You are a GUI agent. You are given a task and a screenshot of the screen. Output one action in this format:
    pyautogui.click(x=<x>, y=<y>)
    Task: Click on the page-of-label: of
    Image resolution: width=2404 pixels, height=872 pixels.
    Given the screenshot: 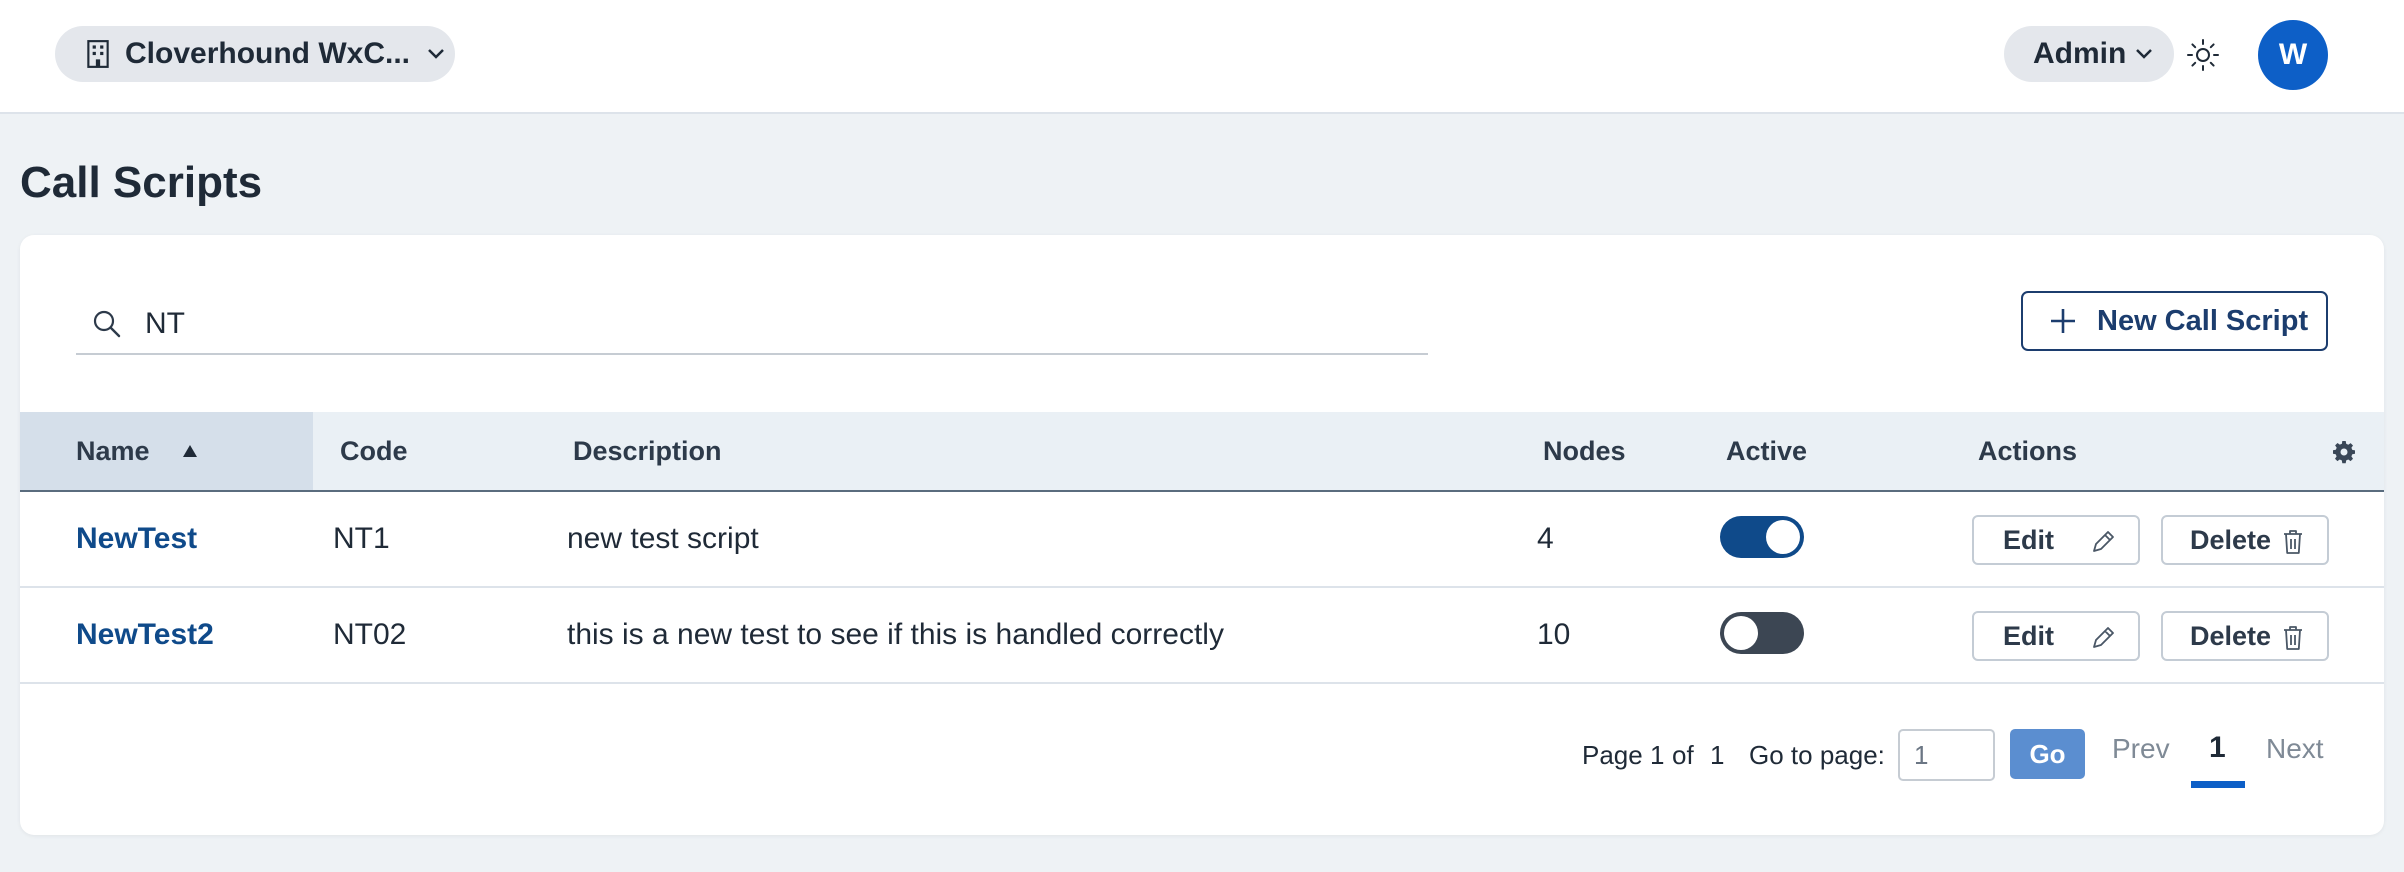 What is the action you would take?
    pyautogui.click(x=1683, y=755)
    